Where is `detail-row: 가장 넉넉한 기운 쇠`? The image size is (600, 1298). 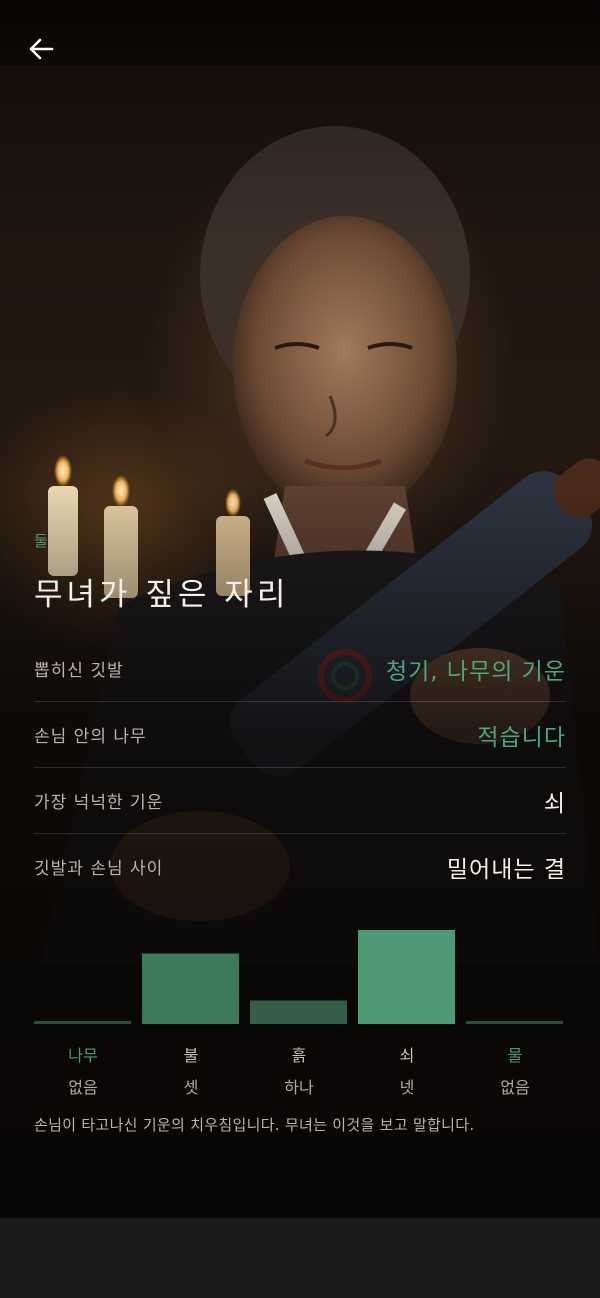
detail-row: 가장 넉넉한 기운 쇠 is located at coordinates (300, 801).